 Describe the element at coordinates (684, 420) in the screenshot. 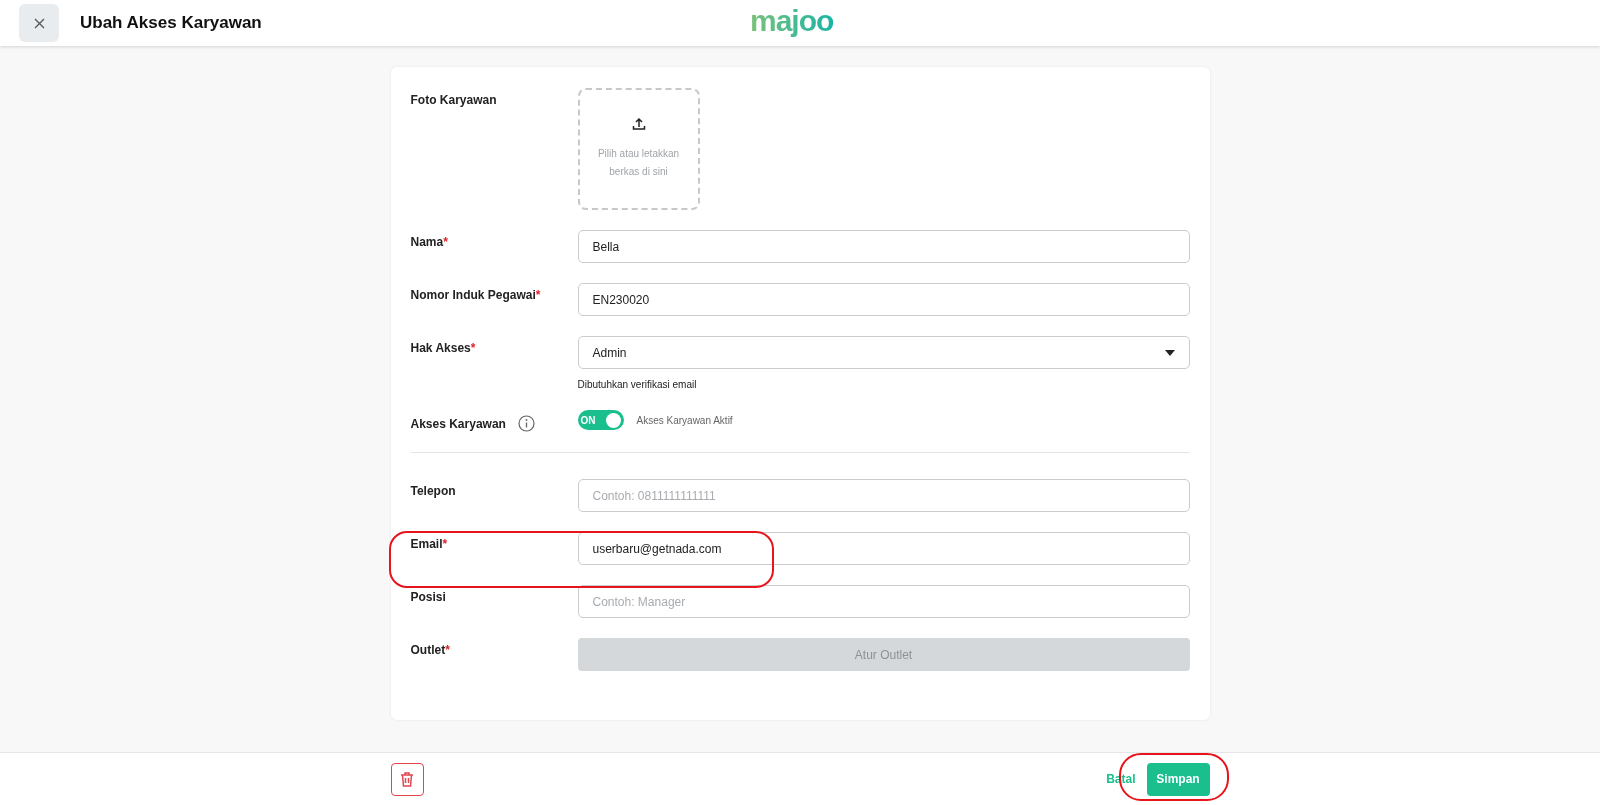

I see `toggle-caption: Akses Karyawan Aktif` at that location.